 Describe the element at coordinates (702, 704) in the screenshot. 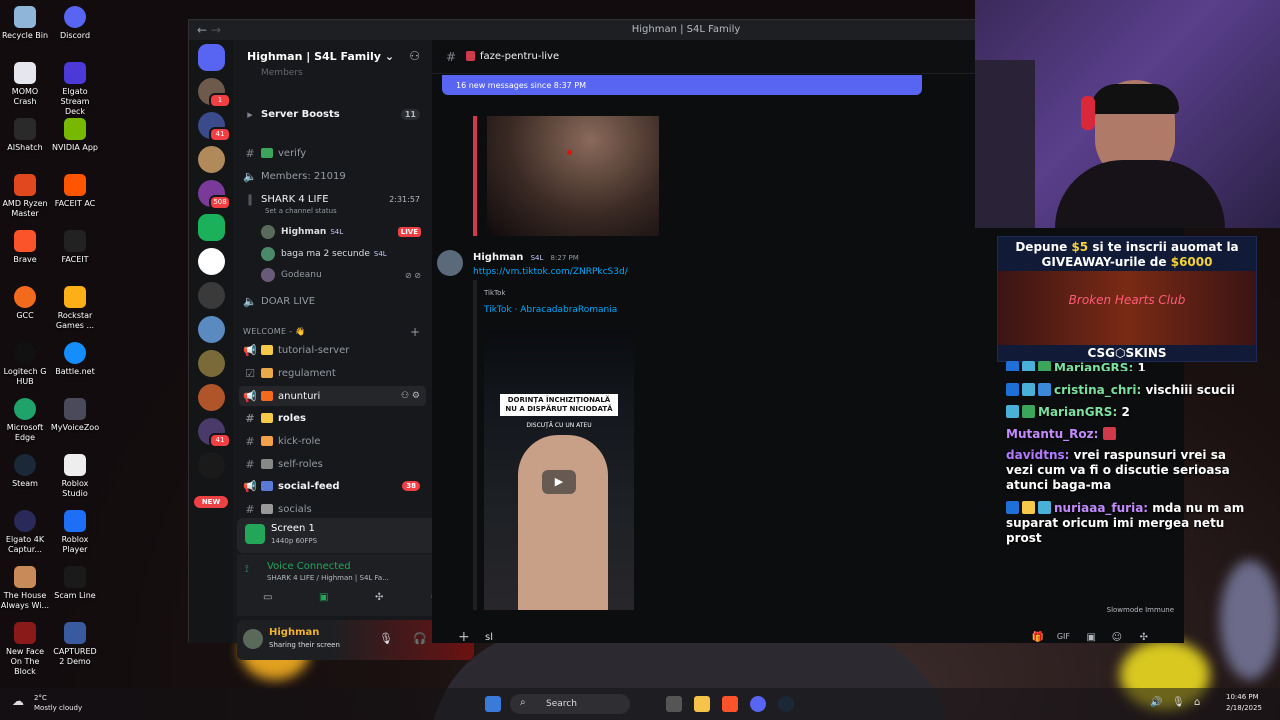

I see `file-explorer-icon` at that location.